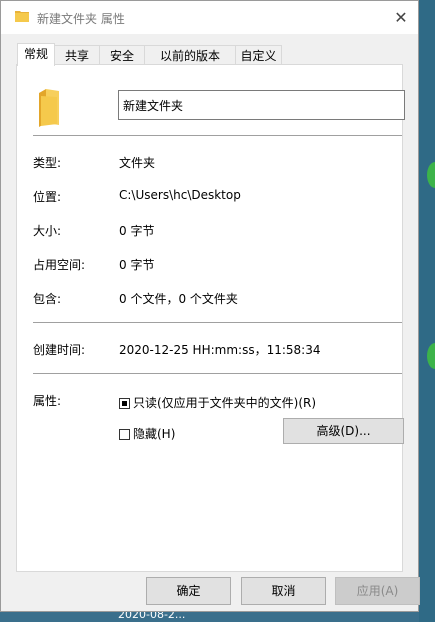  I want to click on tab-sharing: 共享, so click(77, 55).